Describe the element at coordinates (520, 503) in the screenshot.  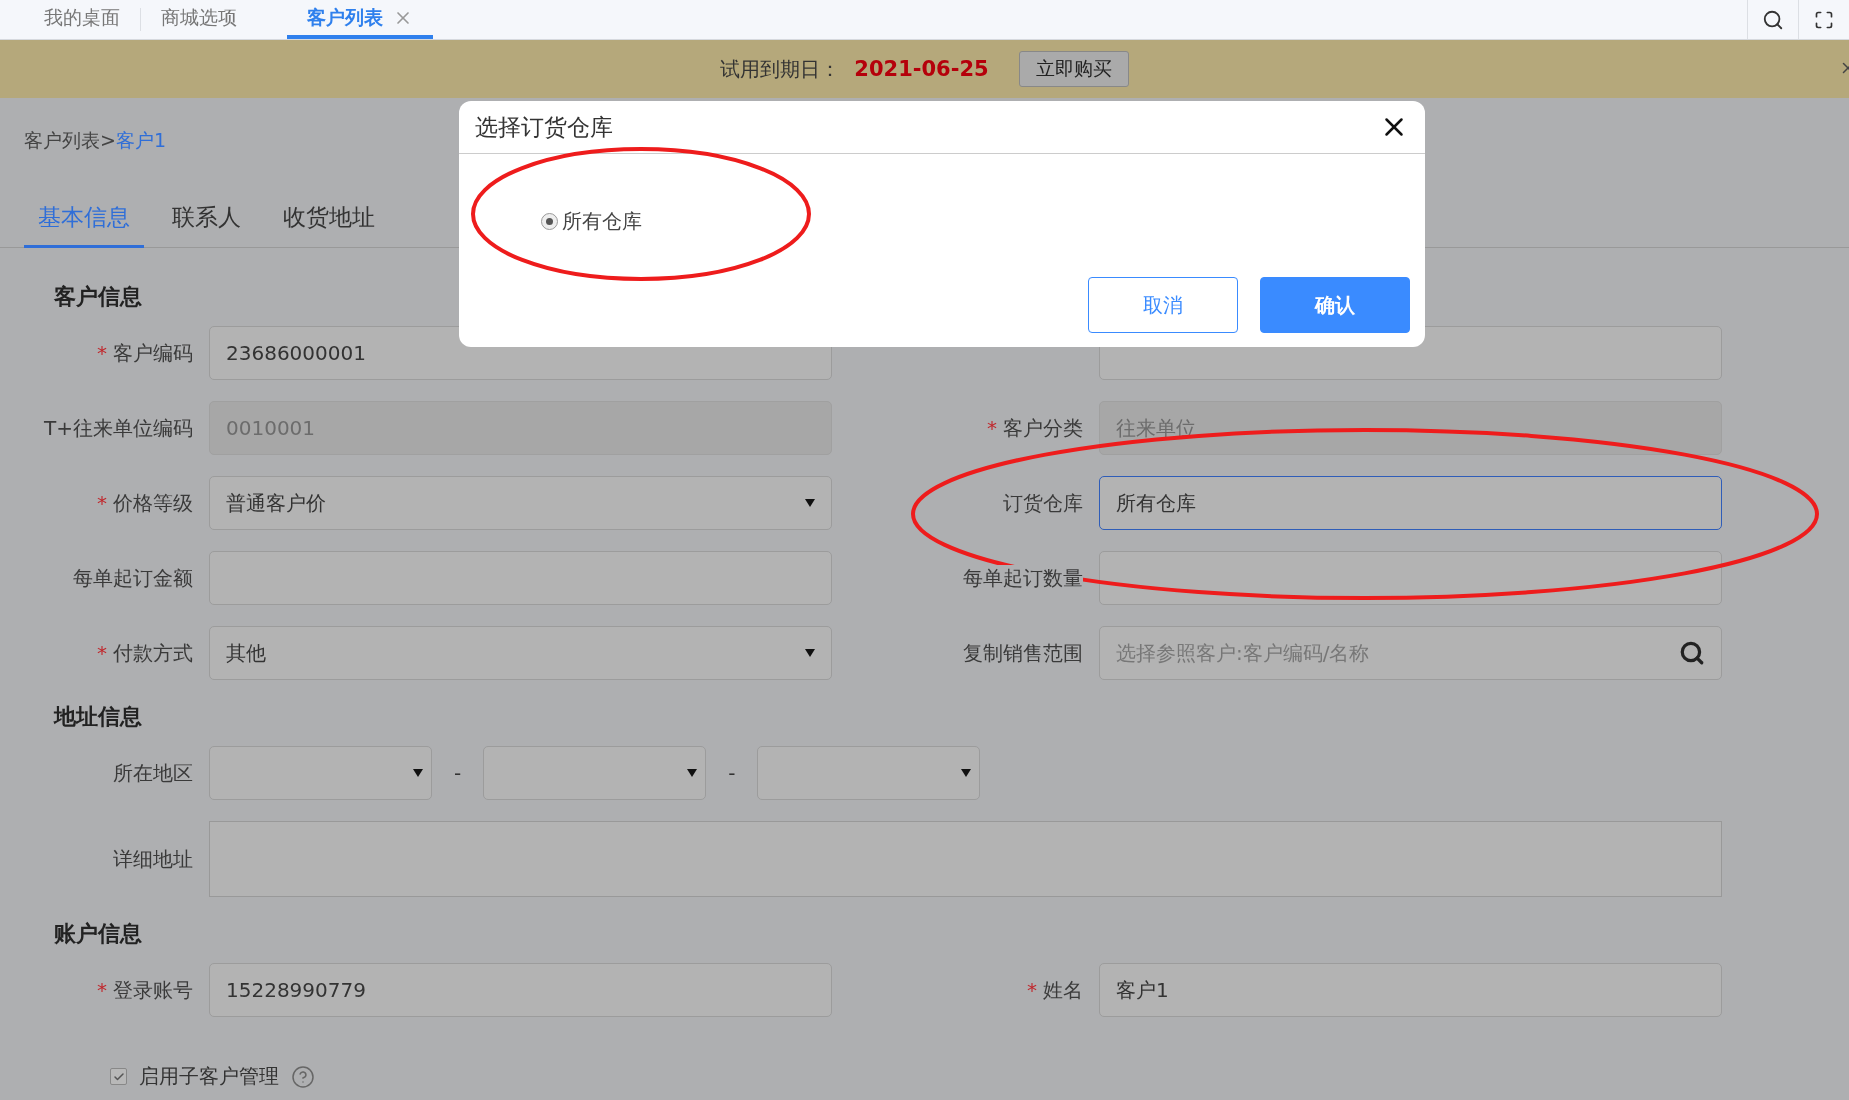
I see `select-field: 普通客户价` at that location.